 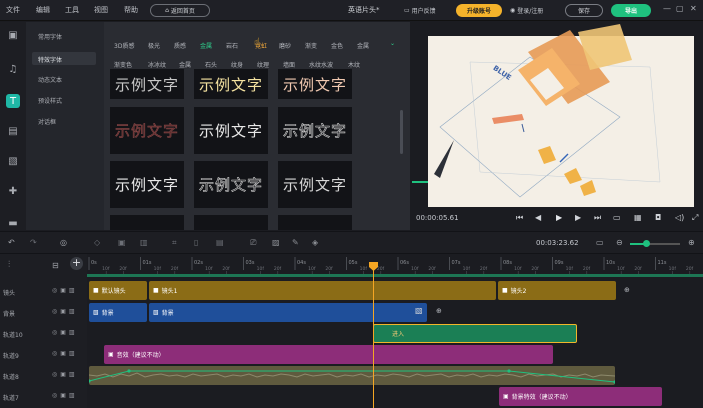 What do you see at coordinates (322, 290) in the screenshot?
I see `clip-shot1: ■ 镜头1` at bounding box center [322, 290].